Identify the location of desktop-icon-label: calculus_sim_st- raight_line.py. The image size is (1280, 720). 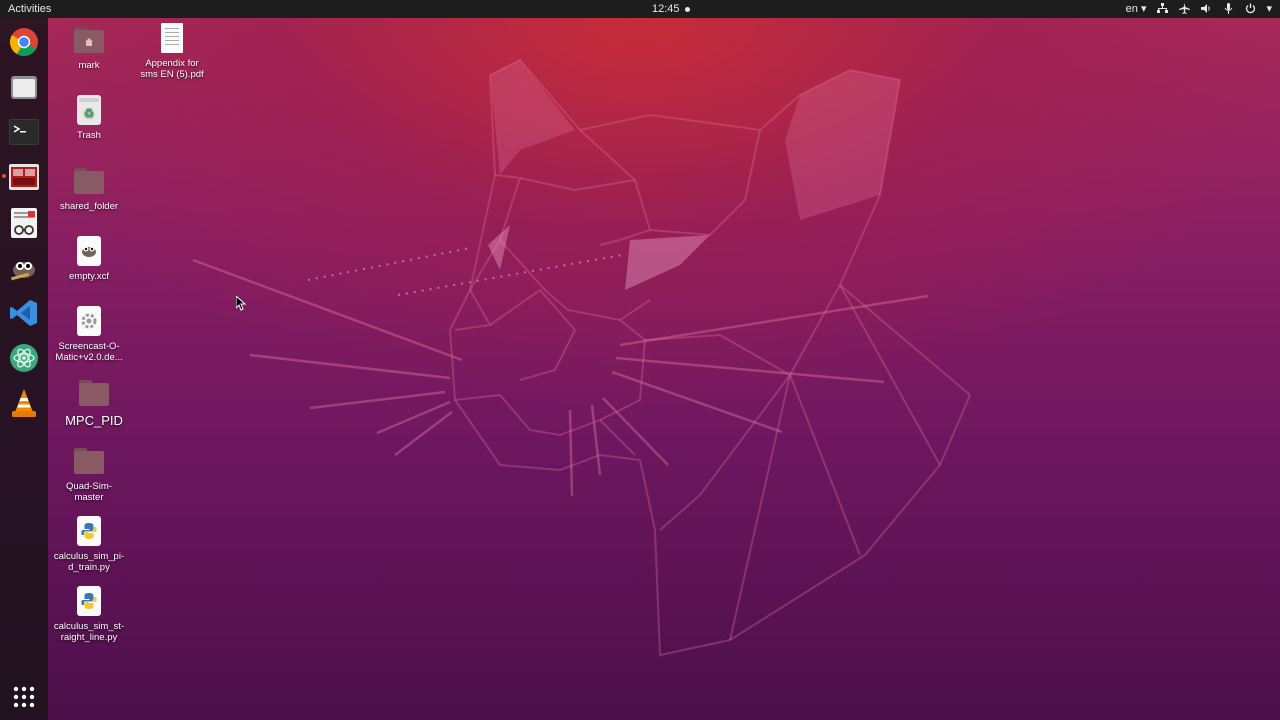
(89, 632).